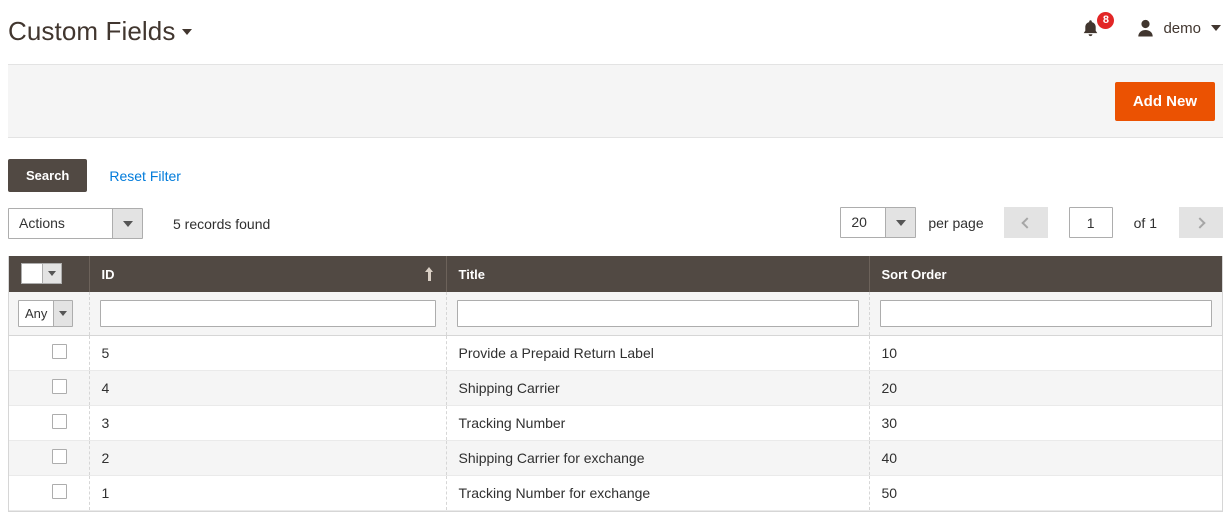 This screenshot has height=523, width=1231. Describe the element at coordinates (48, 175) in the screenshot. I see `search-button: Search` at that location.